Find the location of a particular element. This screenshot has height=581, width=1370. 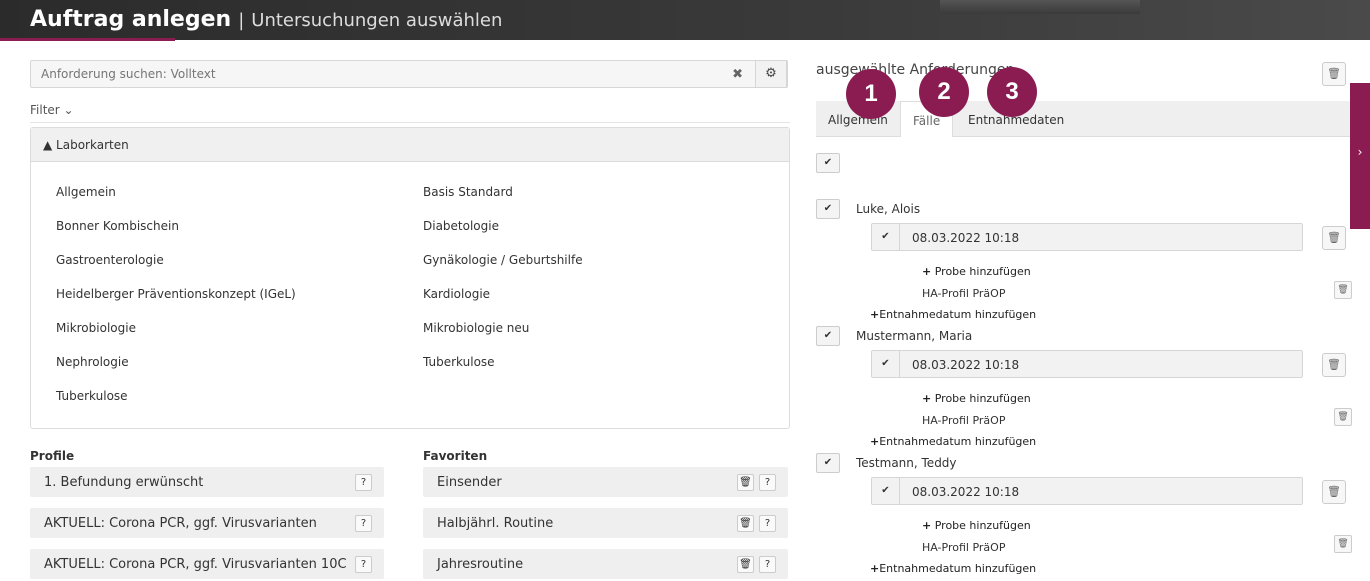

laborkarte-item: Mikrobiologie is located at coordinates (96, 328).